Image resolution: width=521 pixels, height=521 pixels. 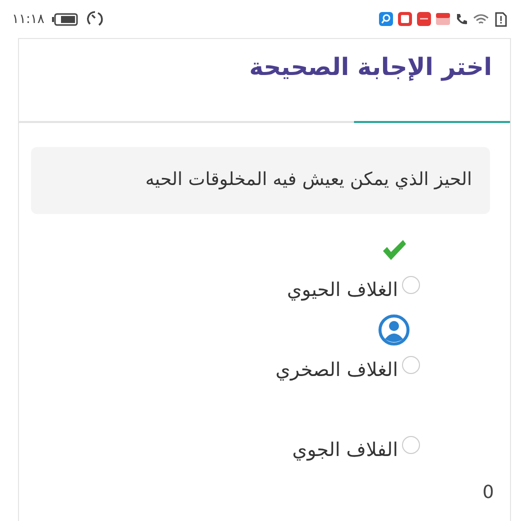 What do you see at coordinates (95, 19) in the screenshot?
I see `rotate-icon` at bounding box center [95, 19].